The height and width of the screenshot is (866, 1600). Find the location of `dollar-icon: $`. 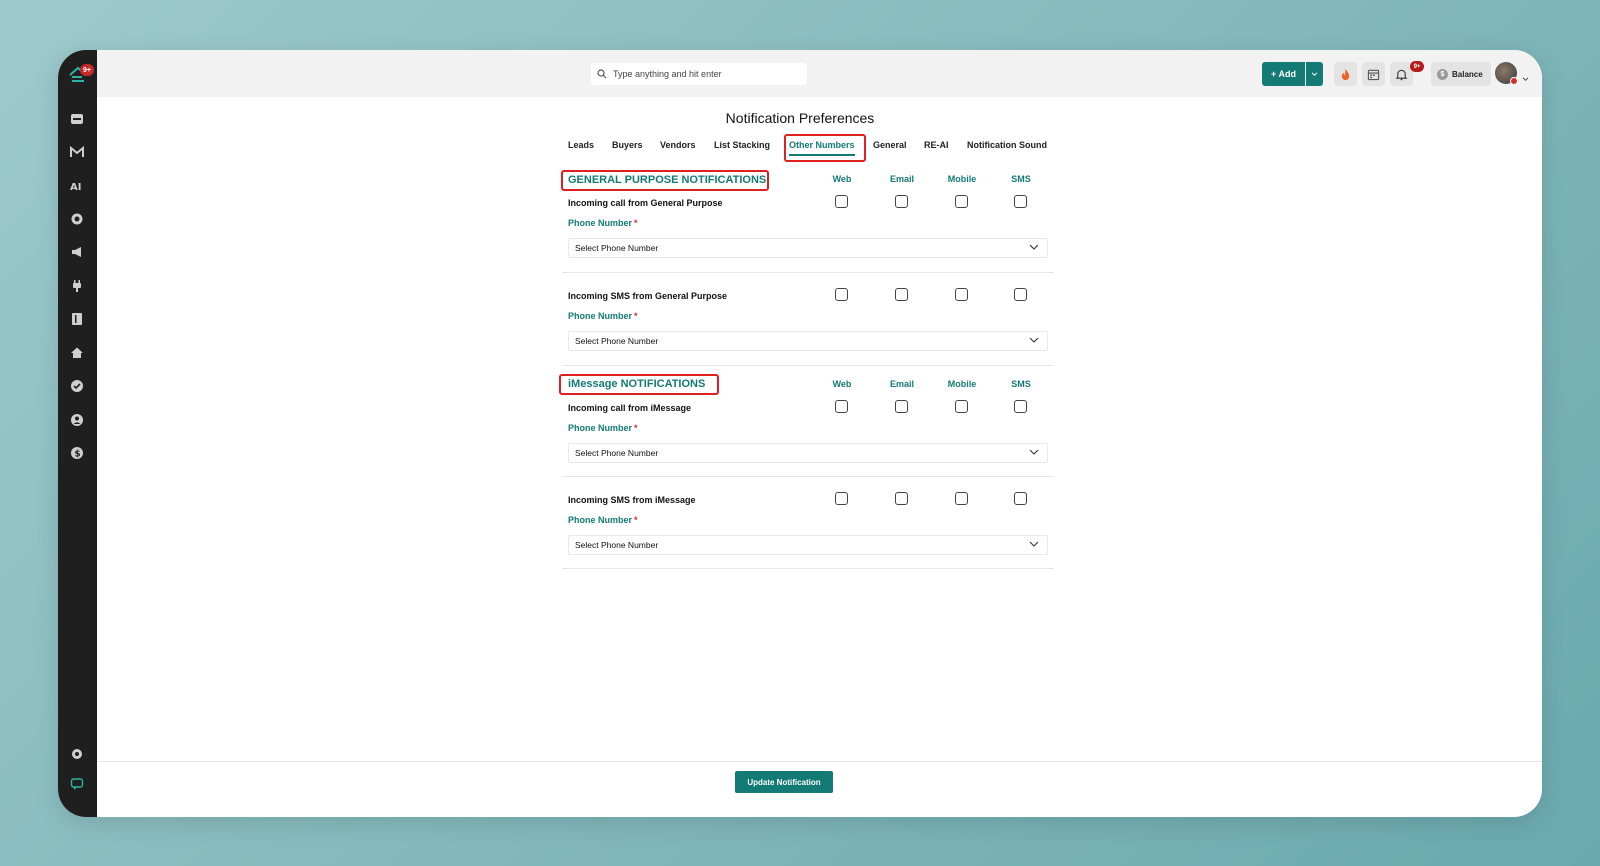

dollar-icon: $ is located at coordinates (77, 453).